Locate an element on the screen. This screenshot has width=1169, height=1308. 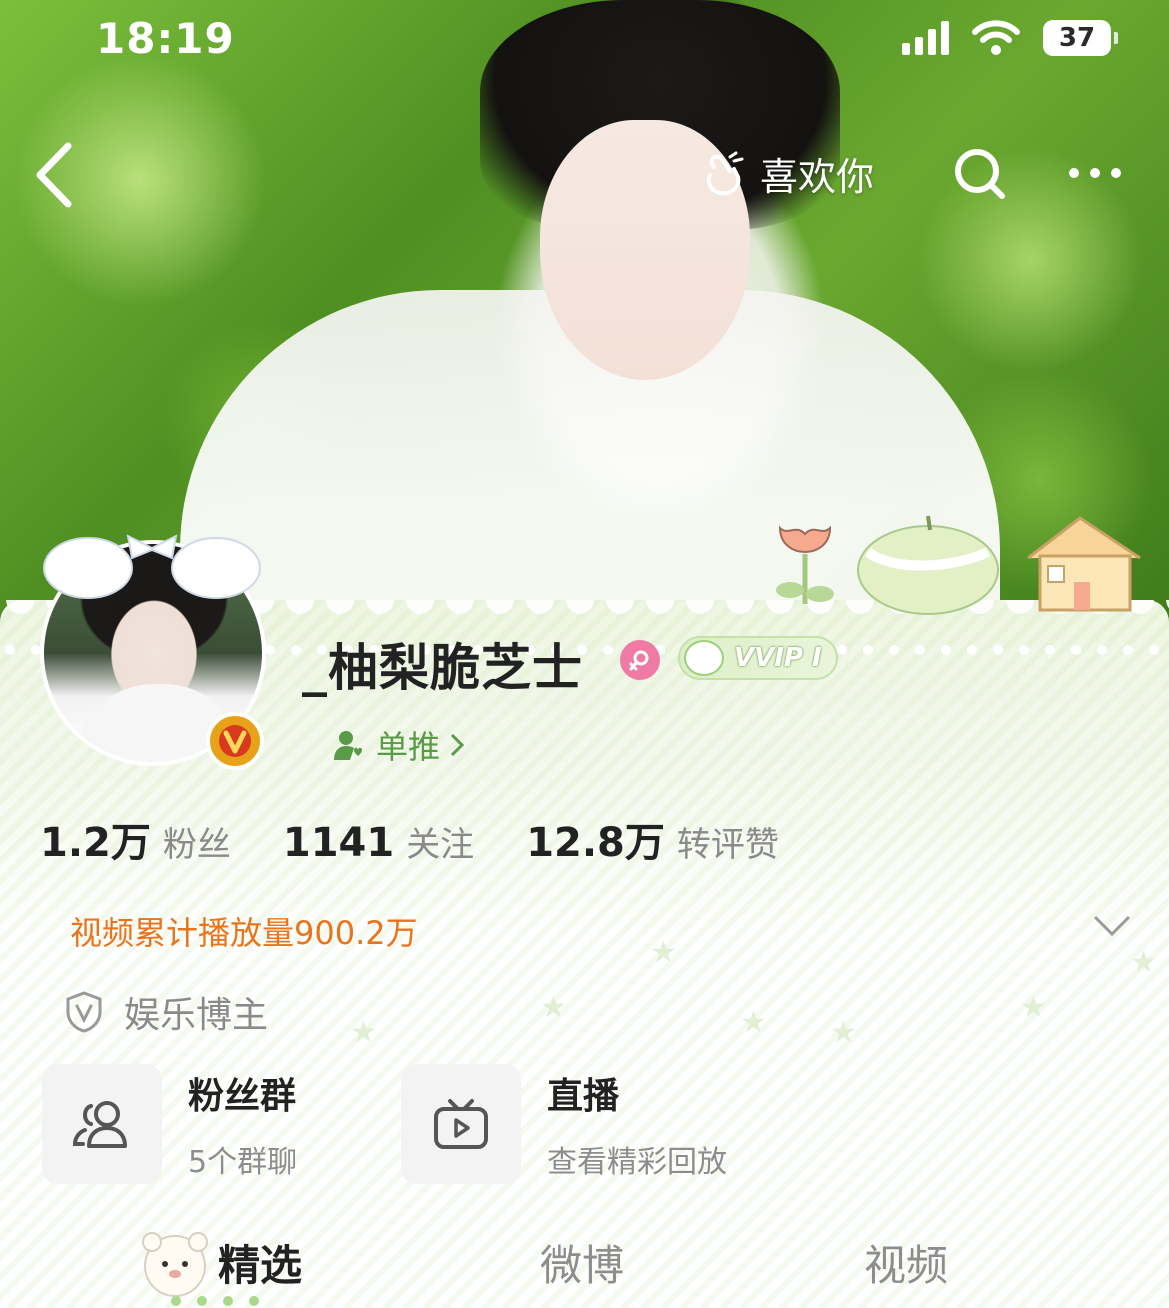
battery-icon: 37 is located at coordinates (1080, 38).